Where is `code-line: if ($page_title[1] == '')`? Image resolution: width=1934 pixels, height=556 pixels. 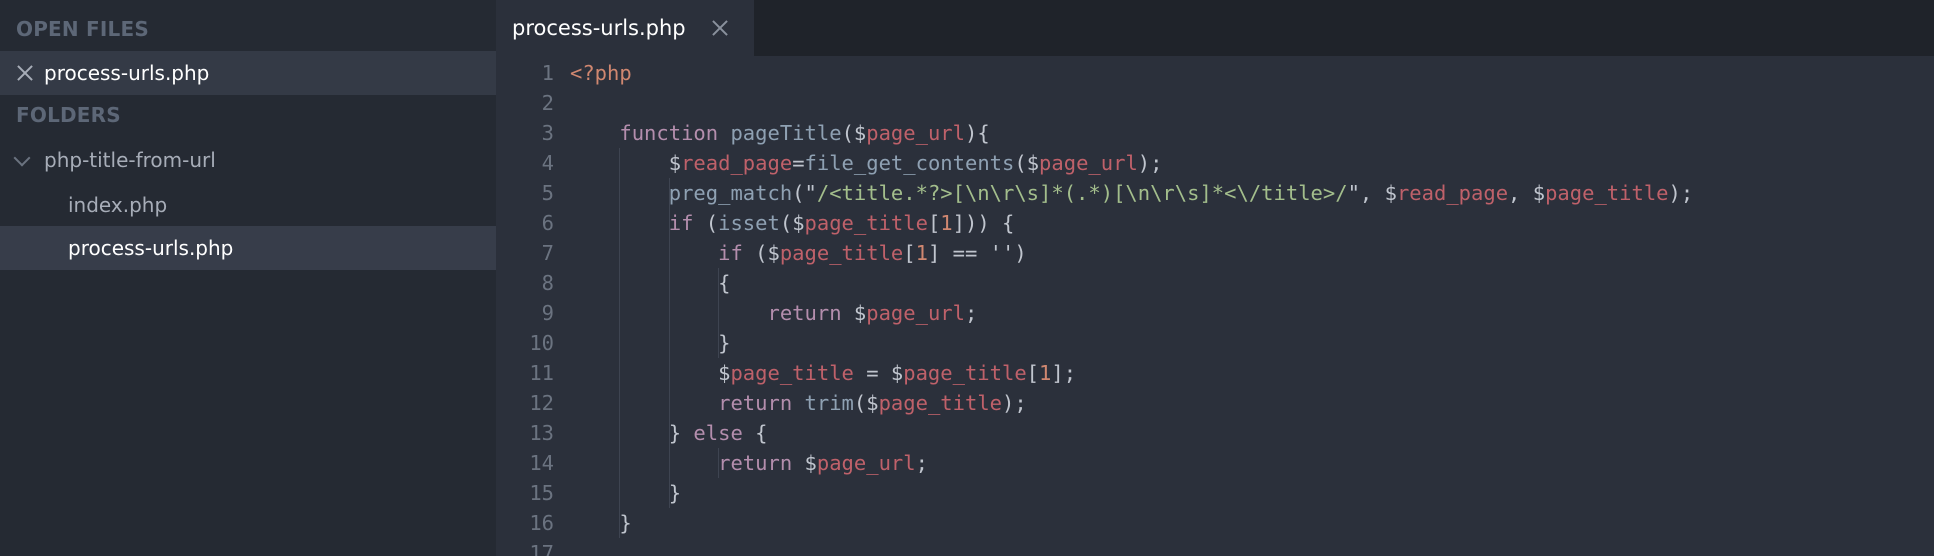
code-line: if ($page_title[1] == '') is located at coordinates (798, 253).